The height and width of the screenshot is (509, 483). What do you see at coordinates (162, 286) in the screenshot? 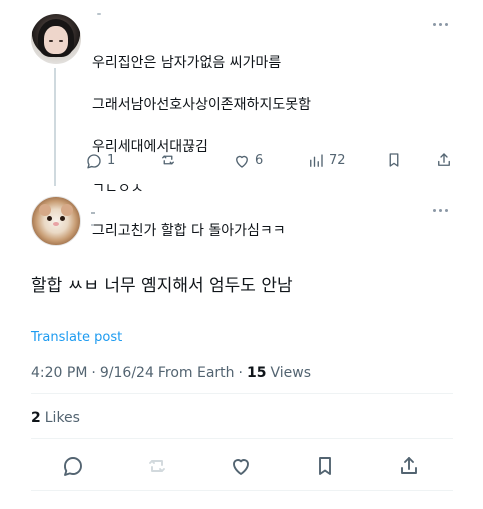
I see `reply-post-text: 할합 ㅆㅂ 너무 옘지해서 엄두도 안남` at bounding box center [162, 286].